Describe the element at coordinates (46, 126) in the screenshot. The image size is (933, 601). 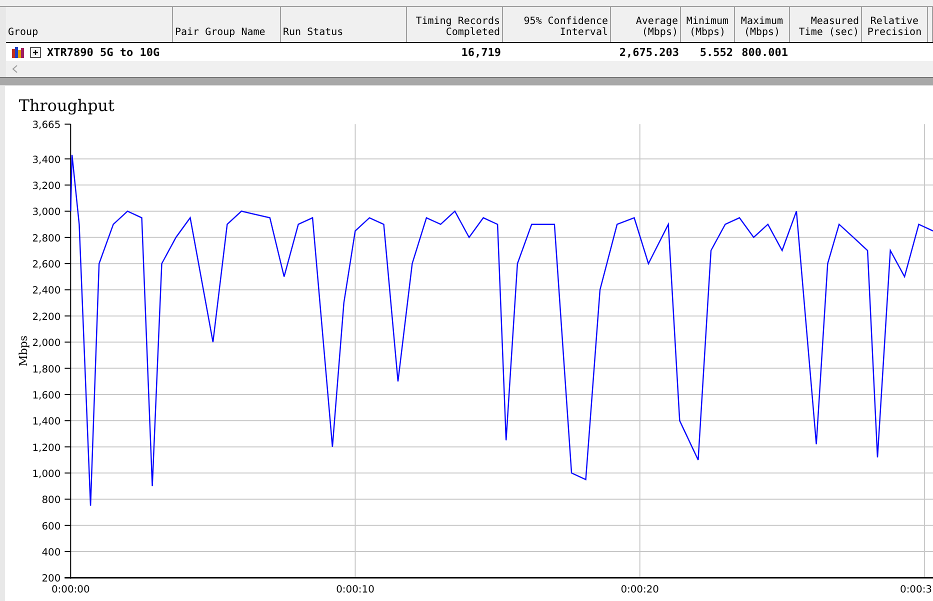
I see `y-tick-label: 3,665` at that location.